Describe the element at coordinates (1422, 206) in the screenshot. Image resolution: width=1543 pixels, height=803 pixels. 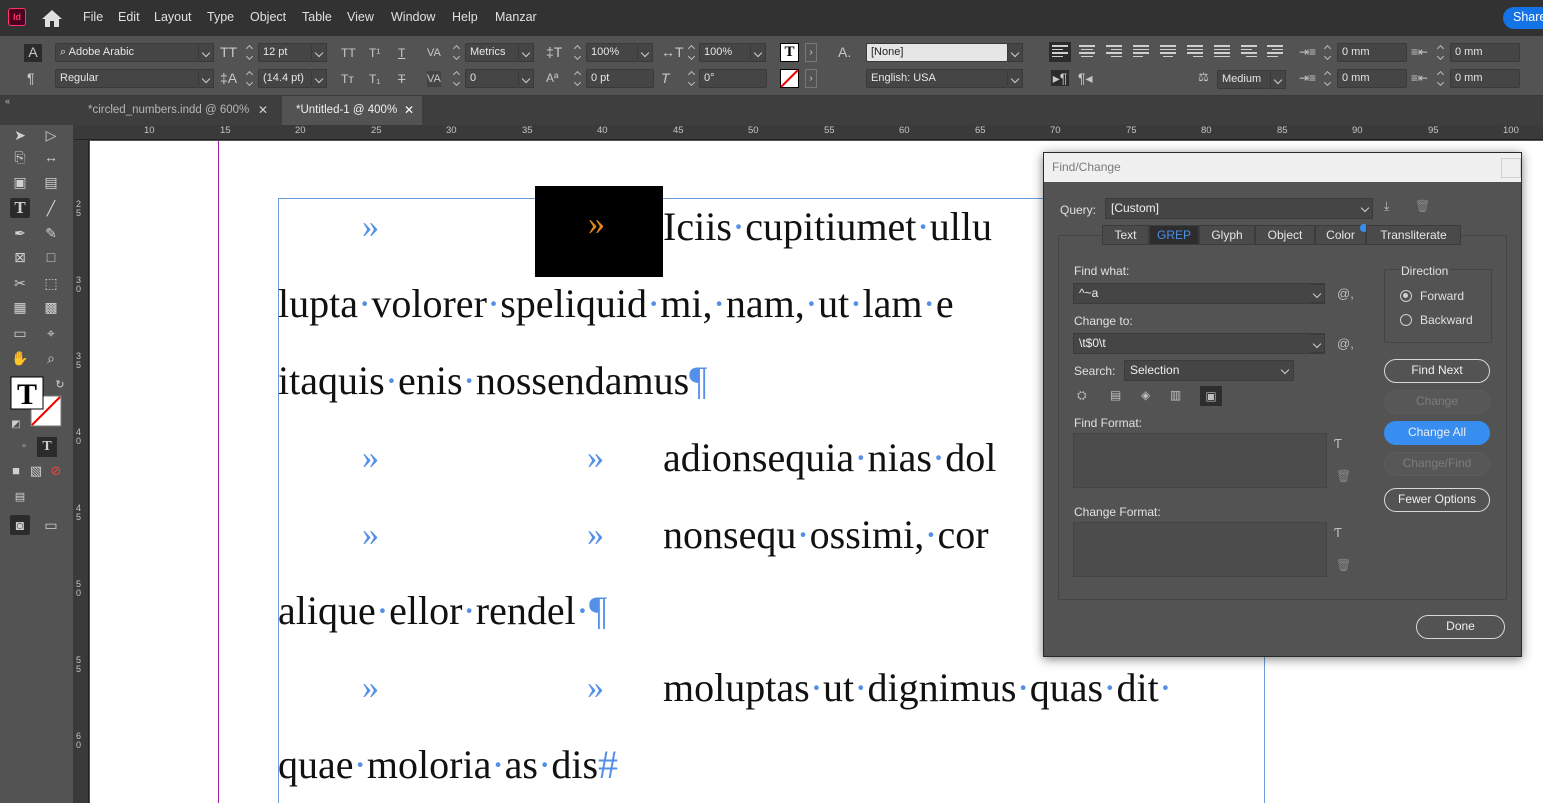
I see `delete-query-icon: 🗑` at that location.